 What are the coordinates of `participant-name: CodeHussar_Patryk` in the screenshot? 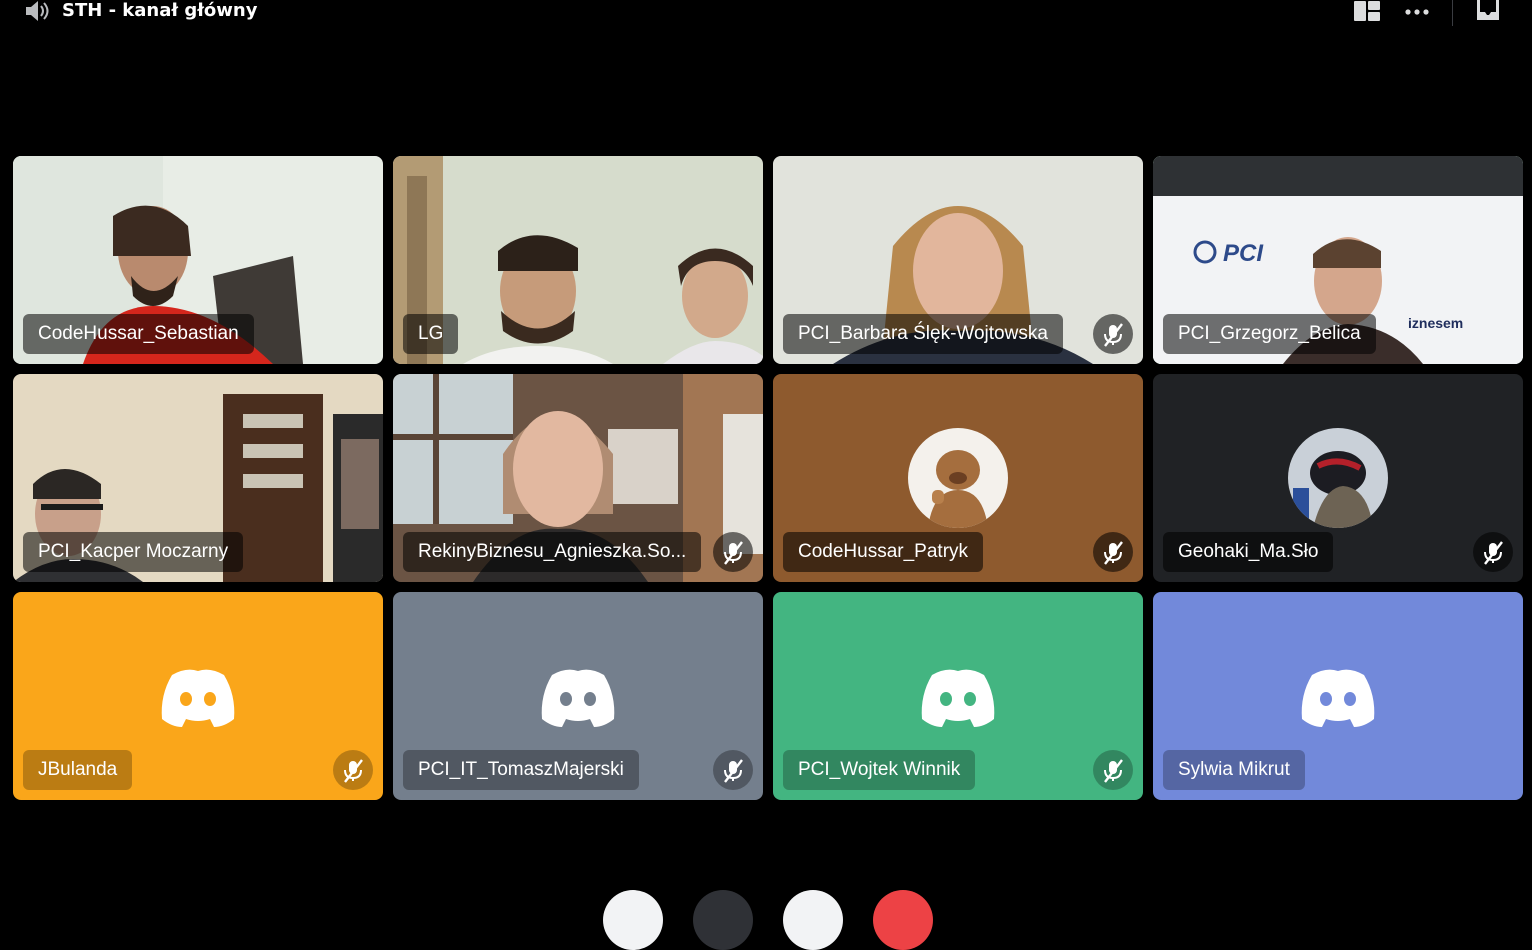 It's located at (883, 552).